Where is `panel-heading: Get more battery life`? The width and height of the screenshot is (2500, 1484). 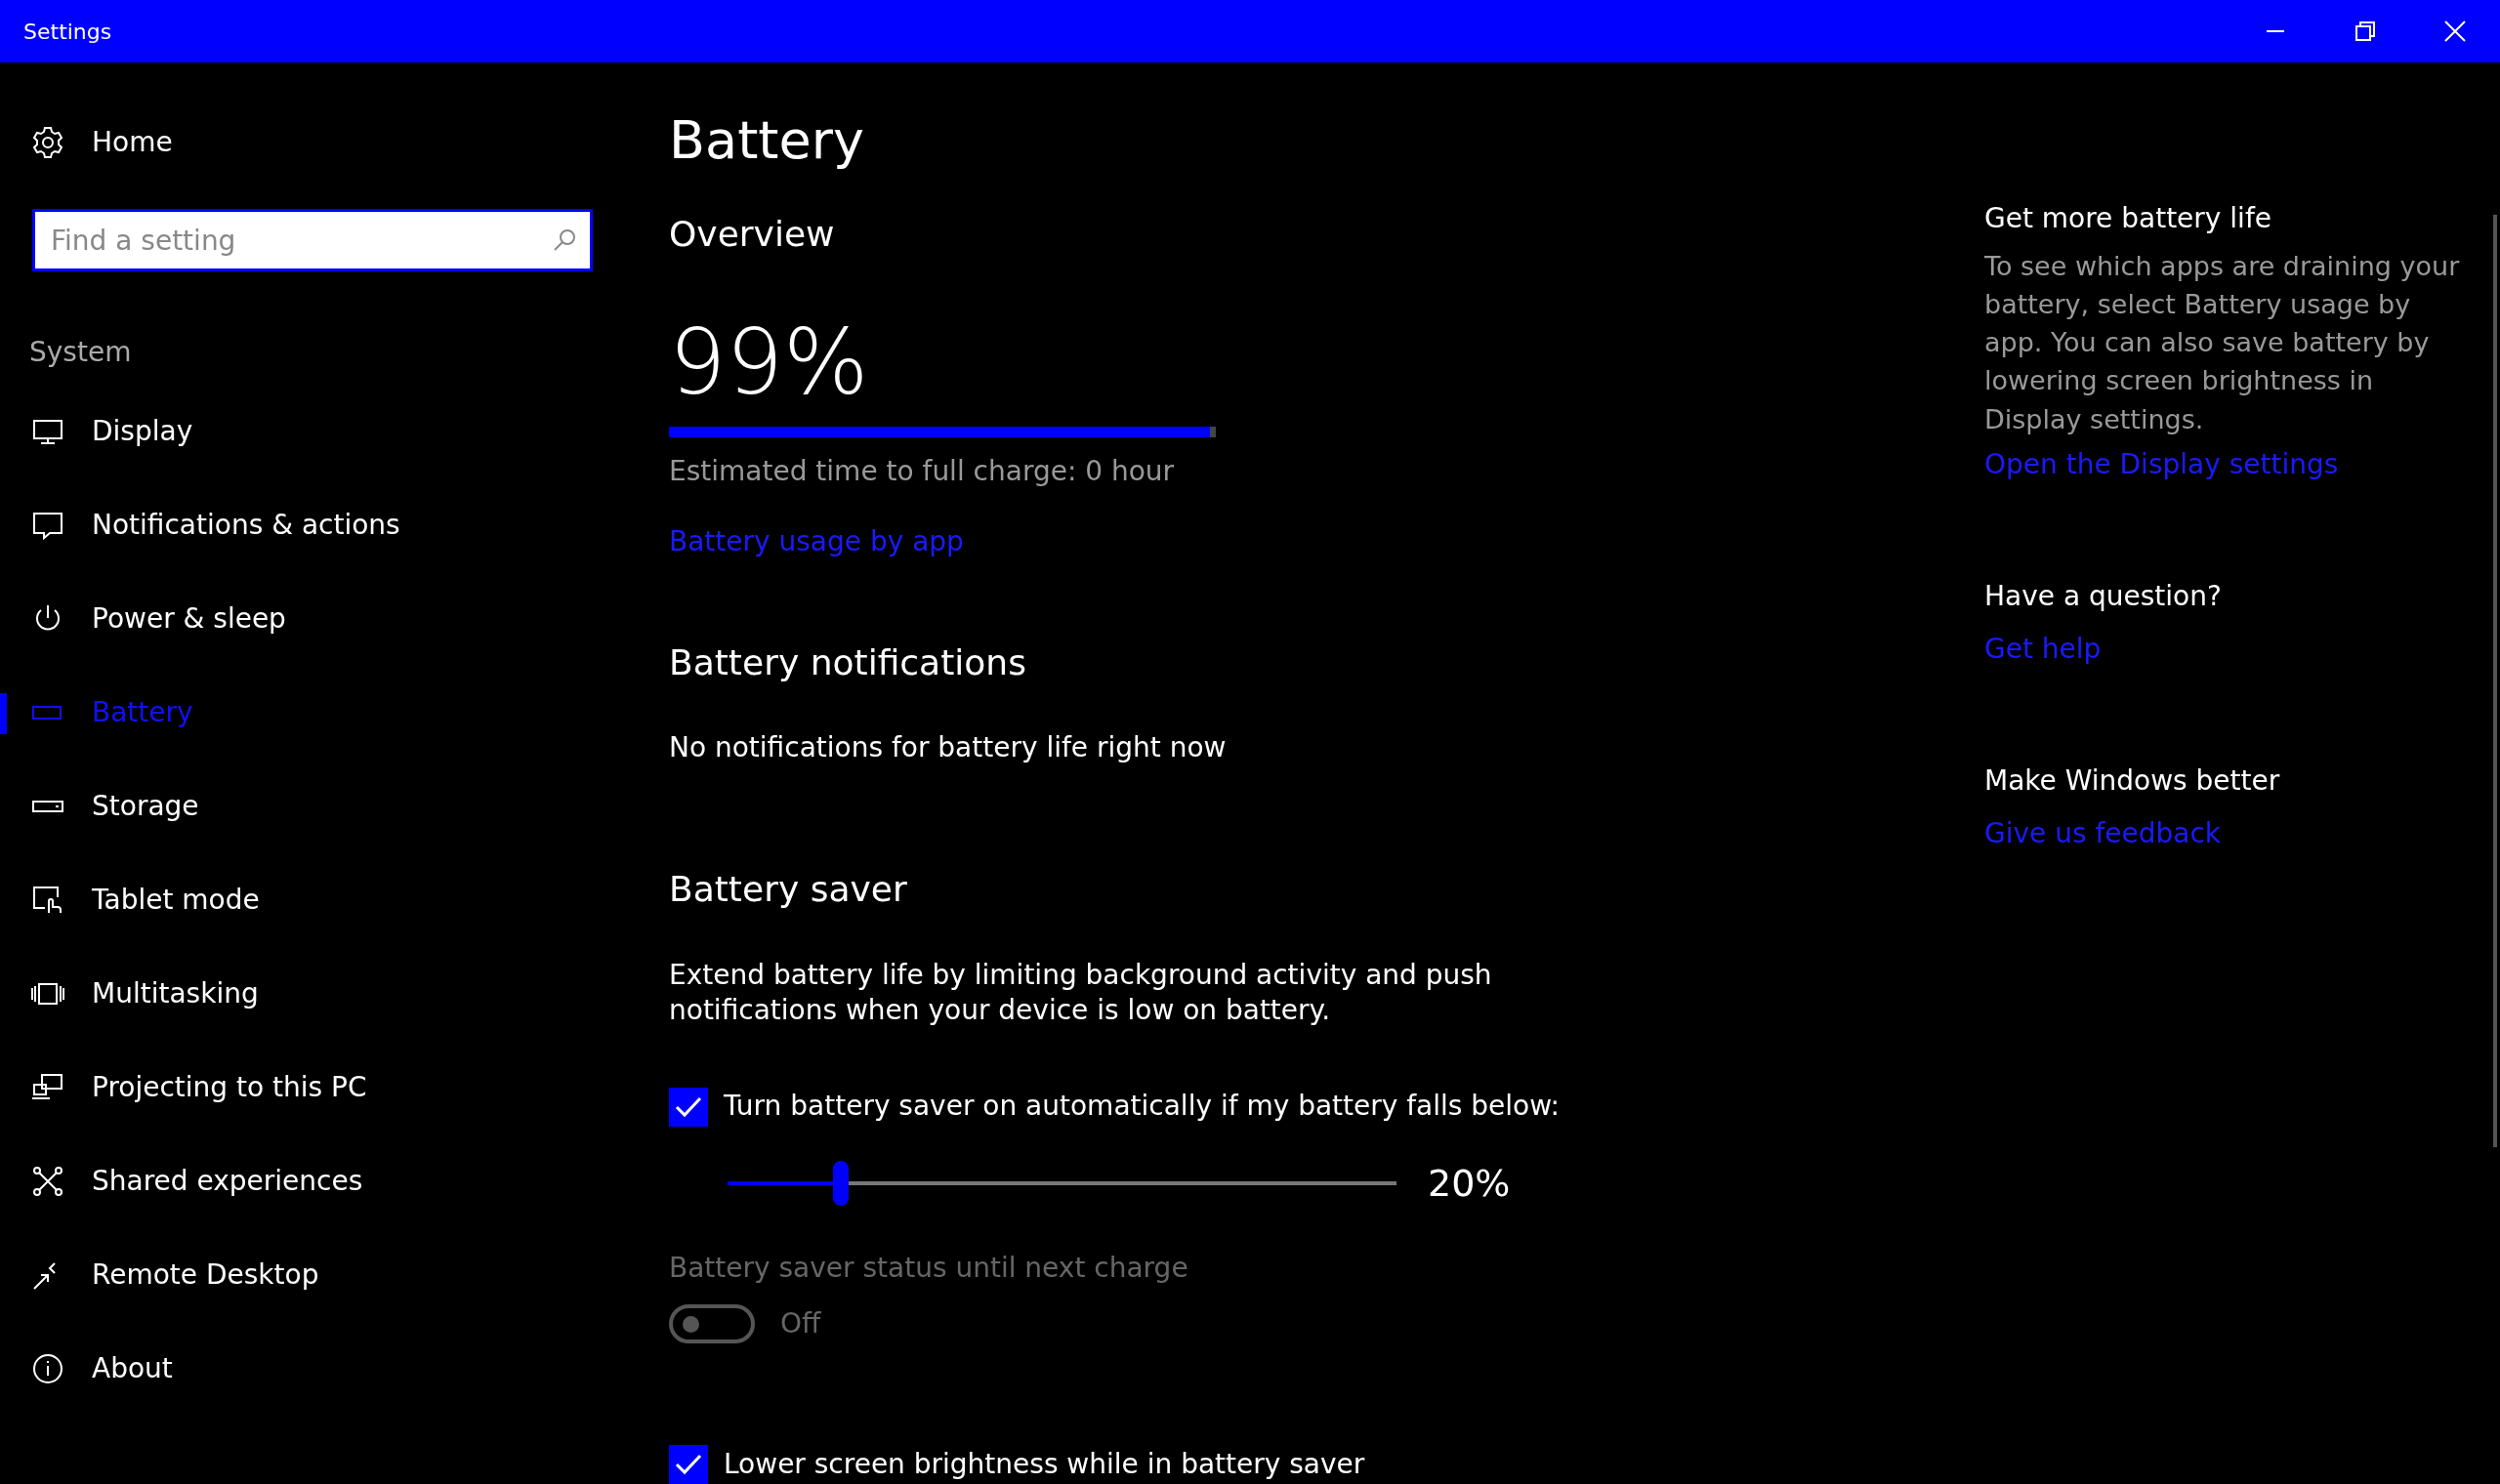 panel-heading: Get more battery life is located at coordinates (2128, 219).